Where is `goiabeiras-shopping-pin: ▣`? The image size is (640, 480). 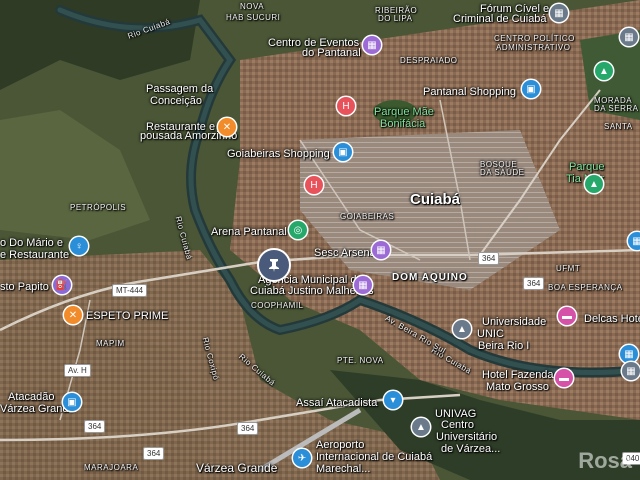
goiabeiras-shopping-pin: ▣ is located at coordinates (343, 152).